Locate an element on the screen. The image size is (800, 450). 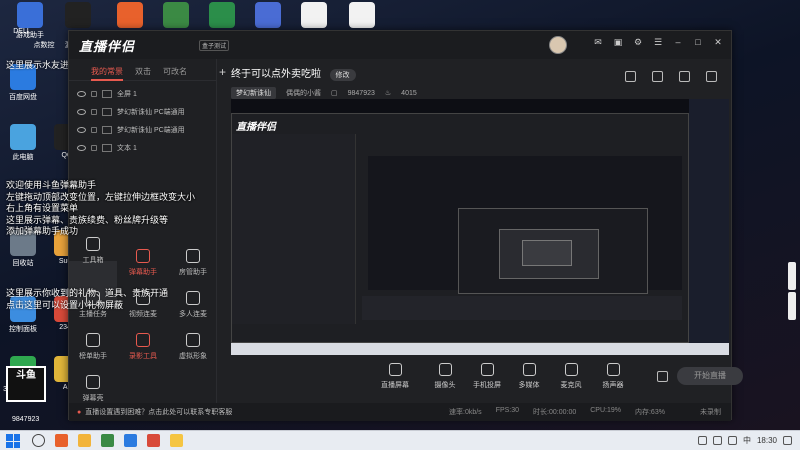
clock: 18:30 is located at coordinates (767, 440).